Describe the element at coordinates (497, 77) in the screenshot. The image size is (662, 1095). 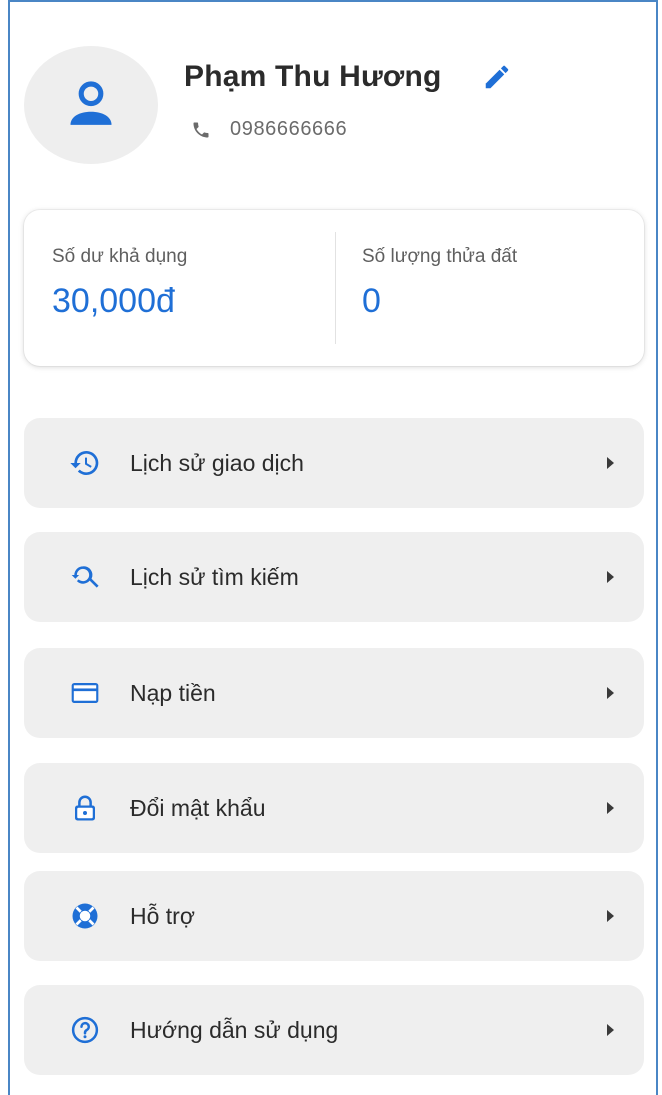
I see `pencil-icon` at that location.